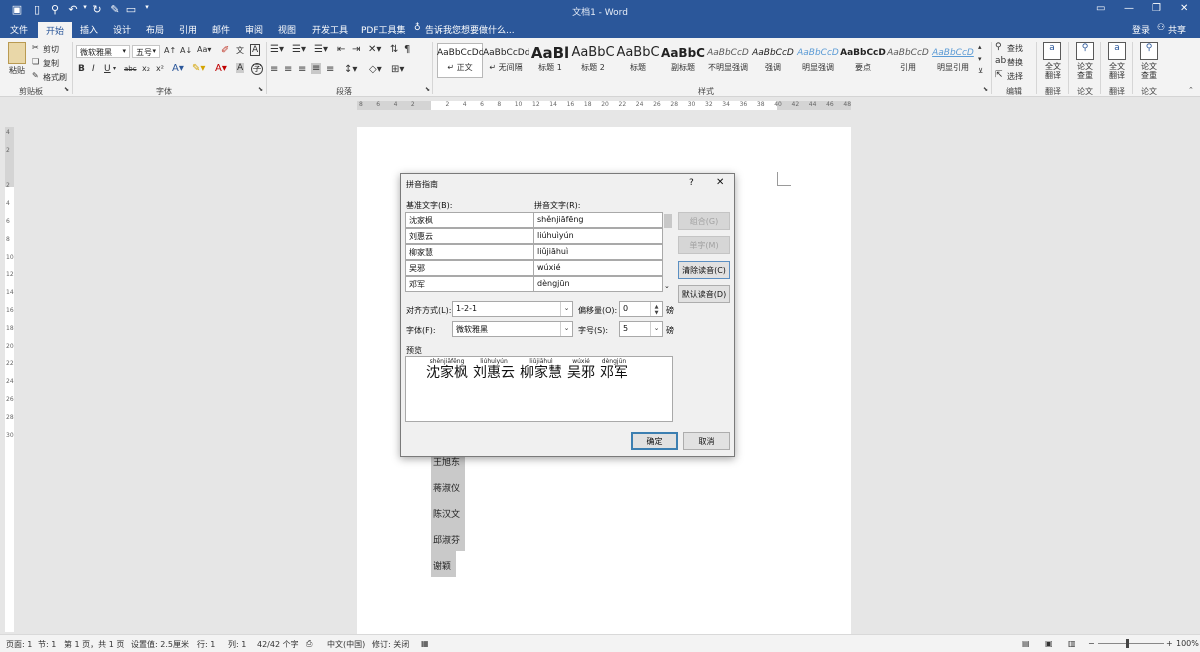  What do you see at coordinates (170, 50) in the screenshot?
I see `grow-font-icon: A↑` at bounding box center [170, 50].